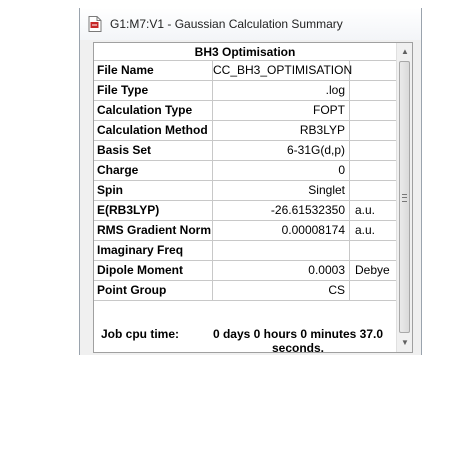 The image size is (467, 449). What do you see at coordinates (281, 270) in the screenshot?
I see `row-value: 0.0003` at bounding box center [281, 270].